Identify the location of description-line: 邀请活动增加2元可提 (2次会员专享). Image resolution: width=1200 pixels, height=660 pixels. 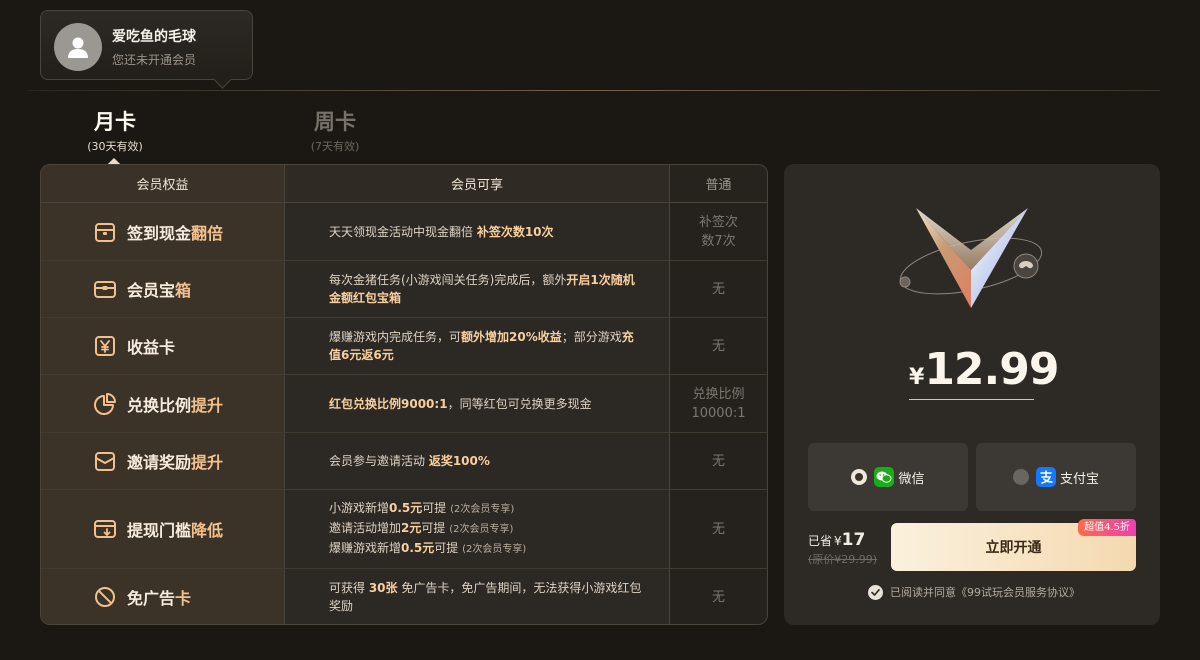
(427, 529).